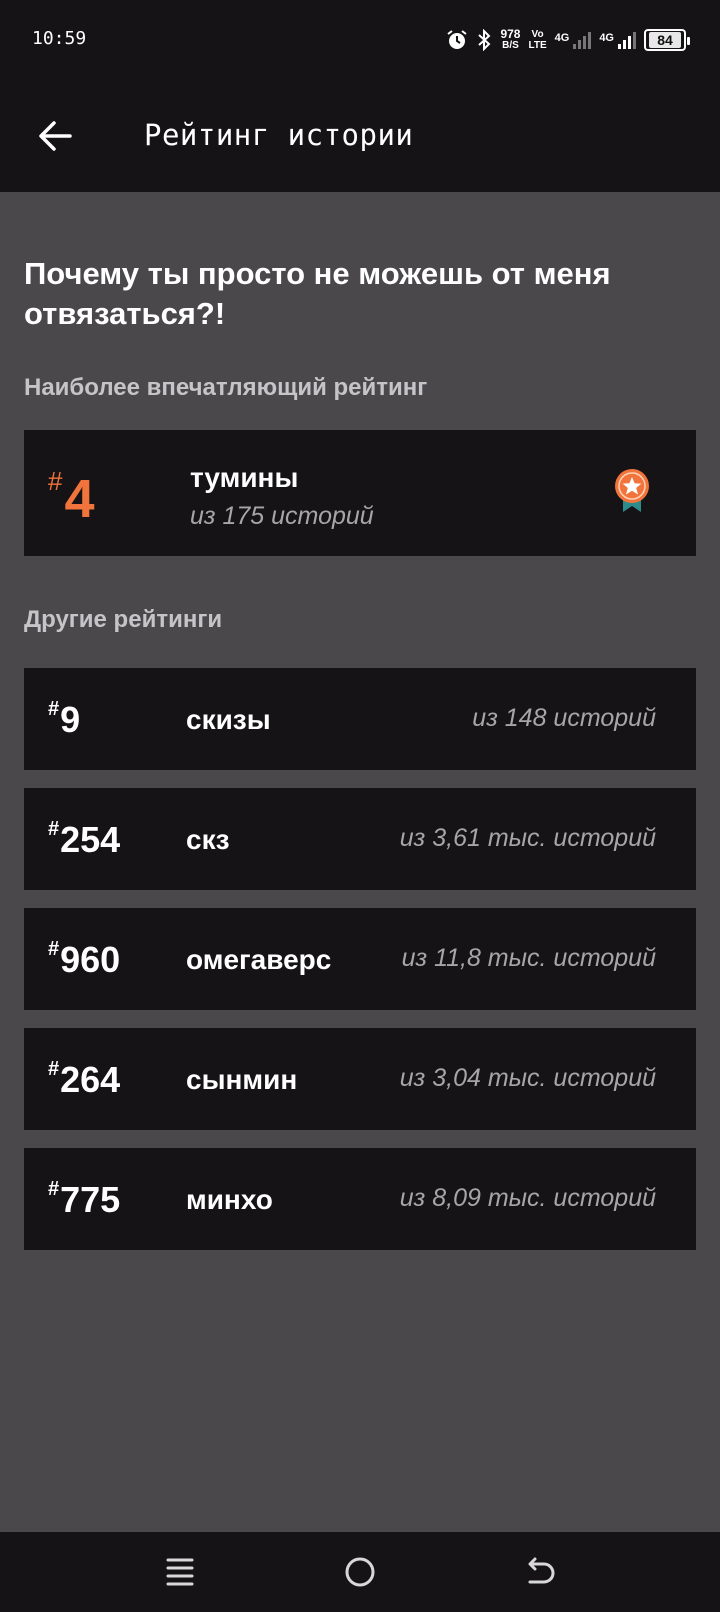  What do you see at coordinates (457, 39) in the screenshot?
I see `alarm-icon` at bounding box center [457, 39].